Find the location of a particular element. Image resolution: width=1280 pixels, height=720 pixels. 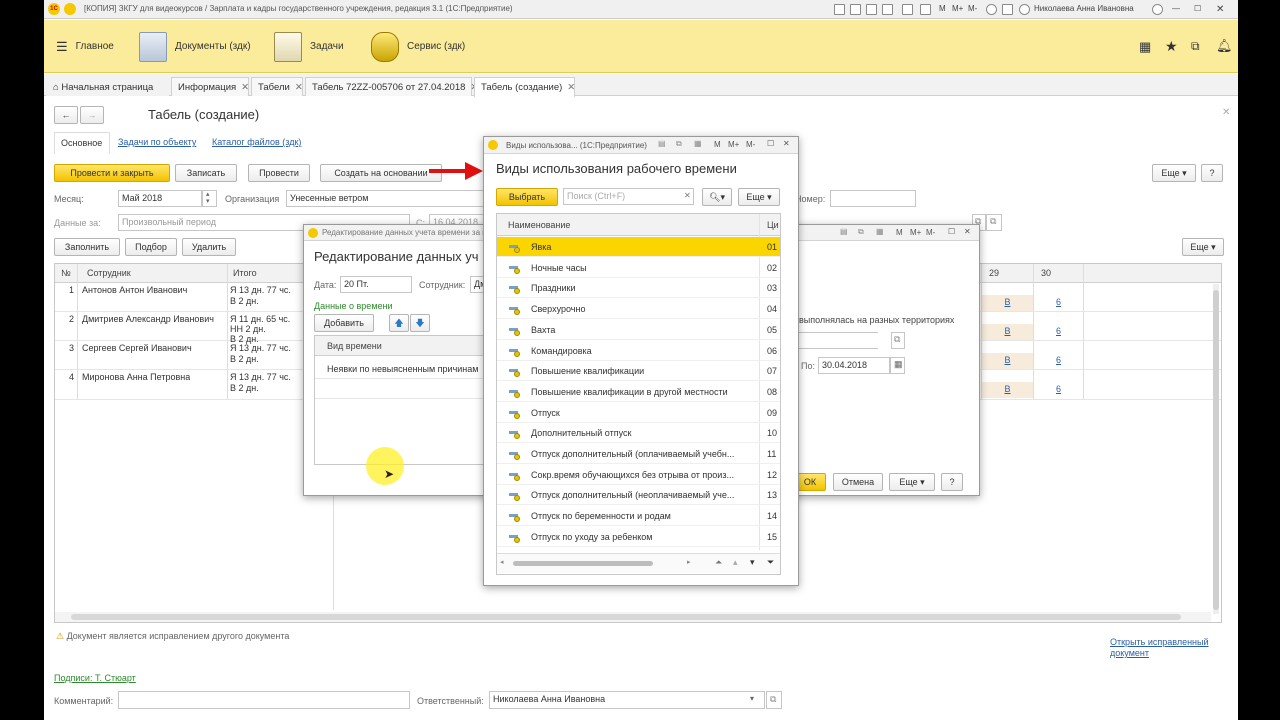

mail-icon is located at coordinates (887, 9).